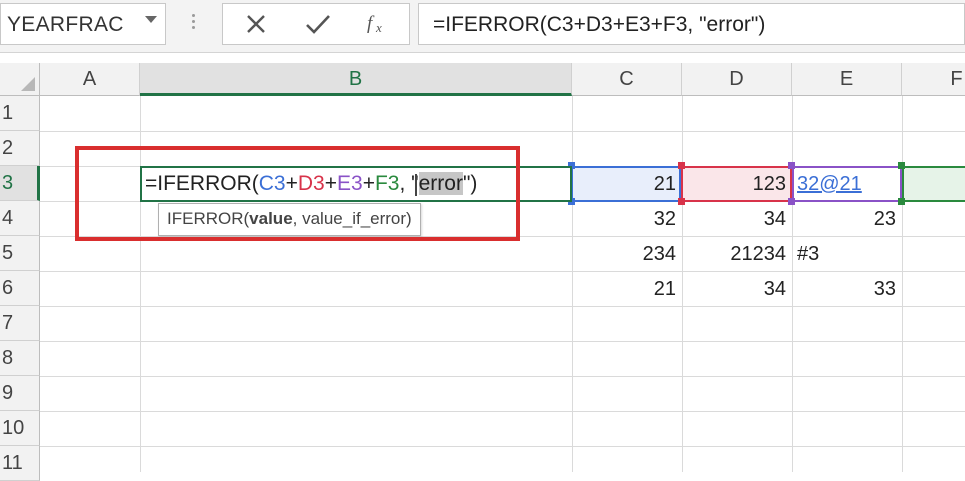 The image size is (965, 481). Describe the element at coordinates (20, 393) in the screenshot. I see `row-header-9: 9` at that location.